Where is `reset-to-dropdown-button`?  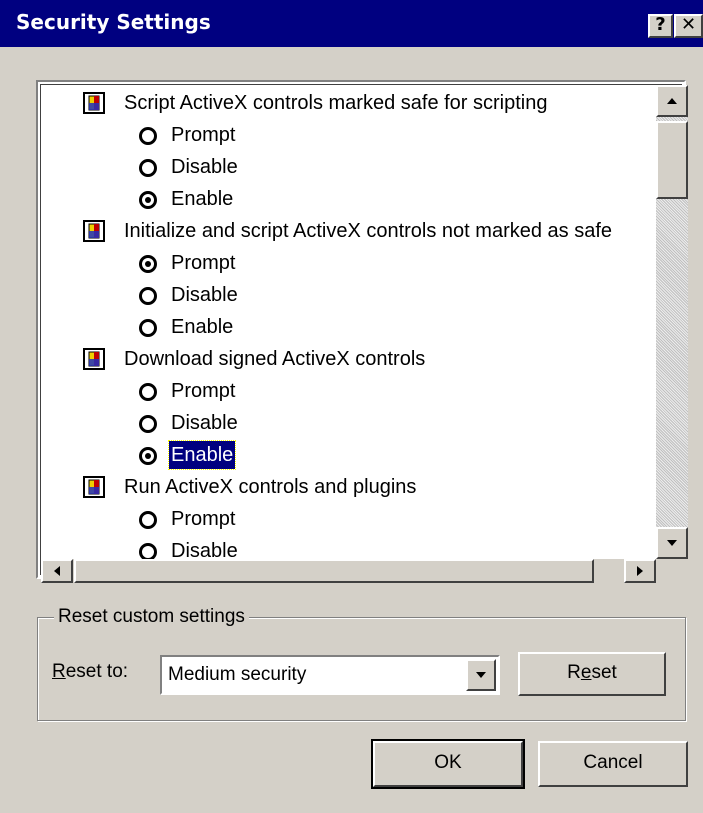
reset-to-dropdown-button is located at coordinates (481, 675).